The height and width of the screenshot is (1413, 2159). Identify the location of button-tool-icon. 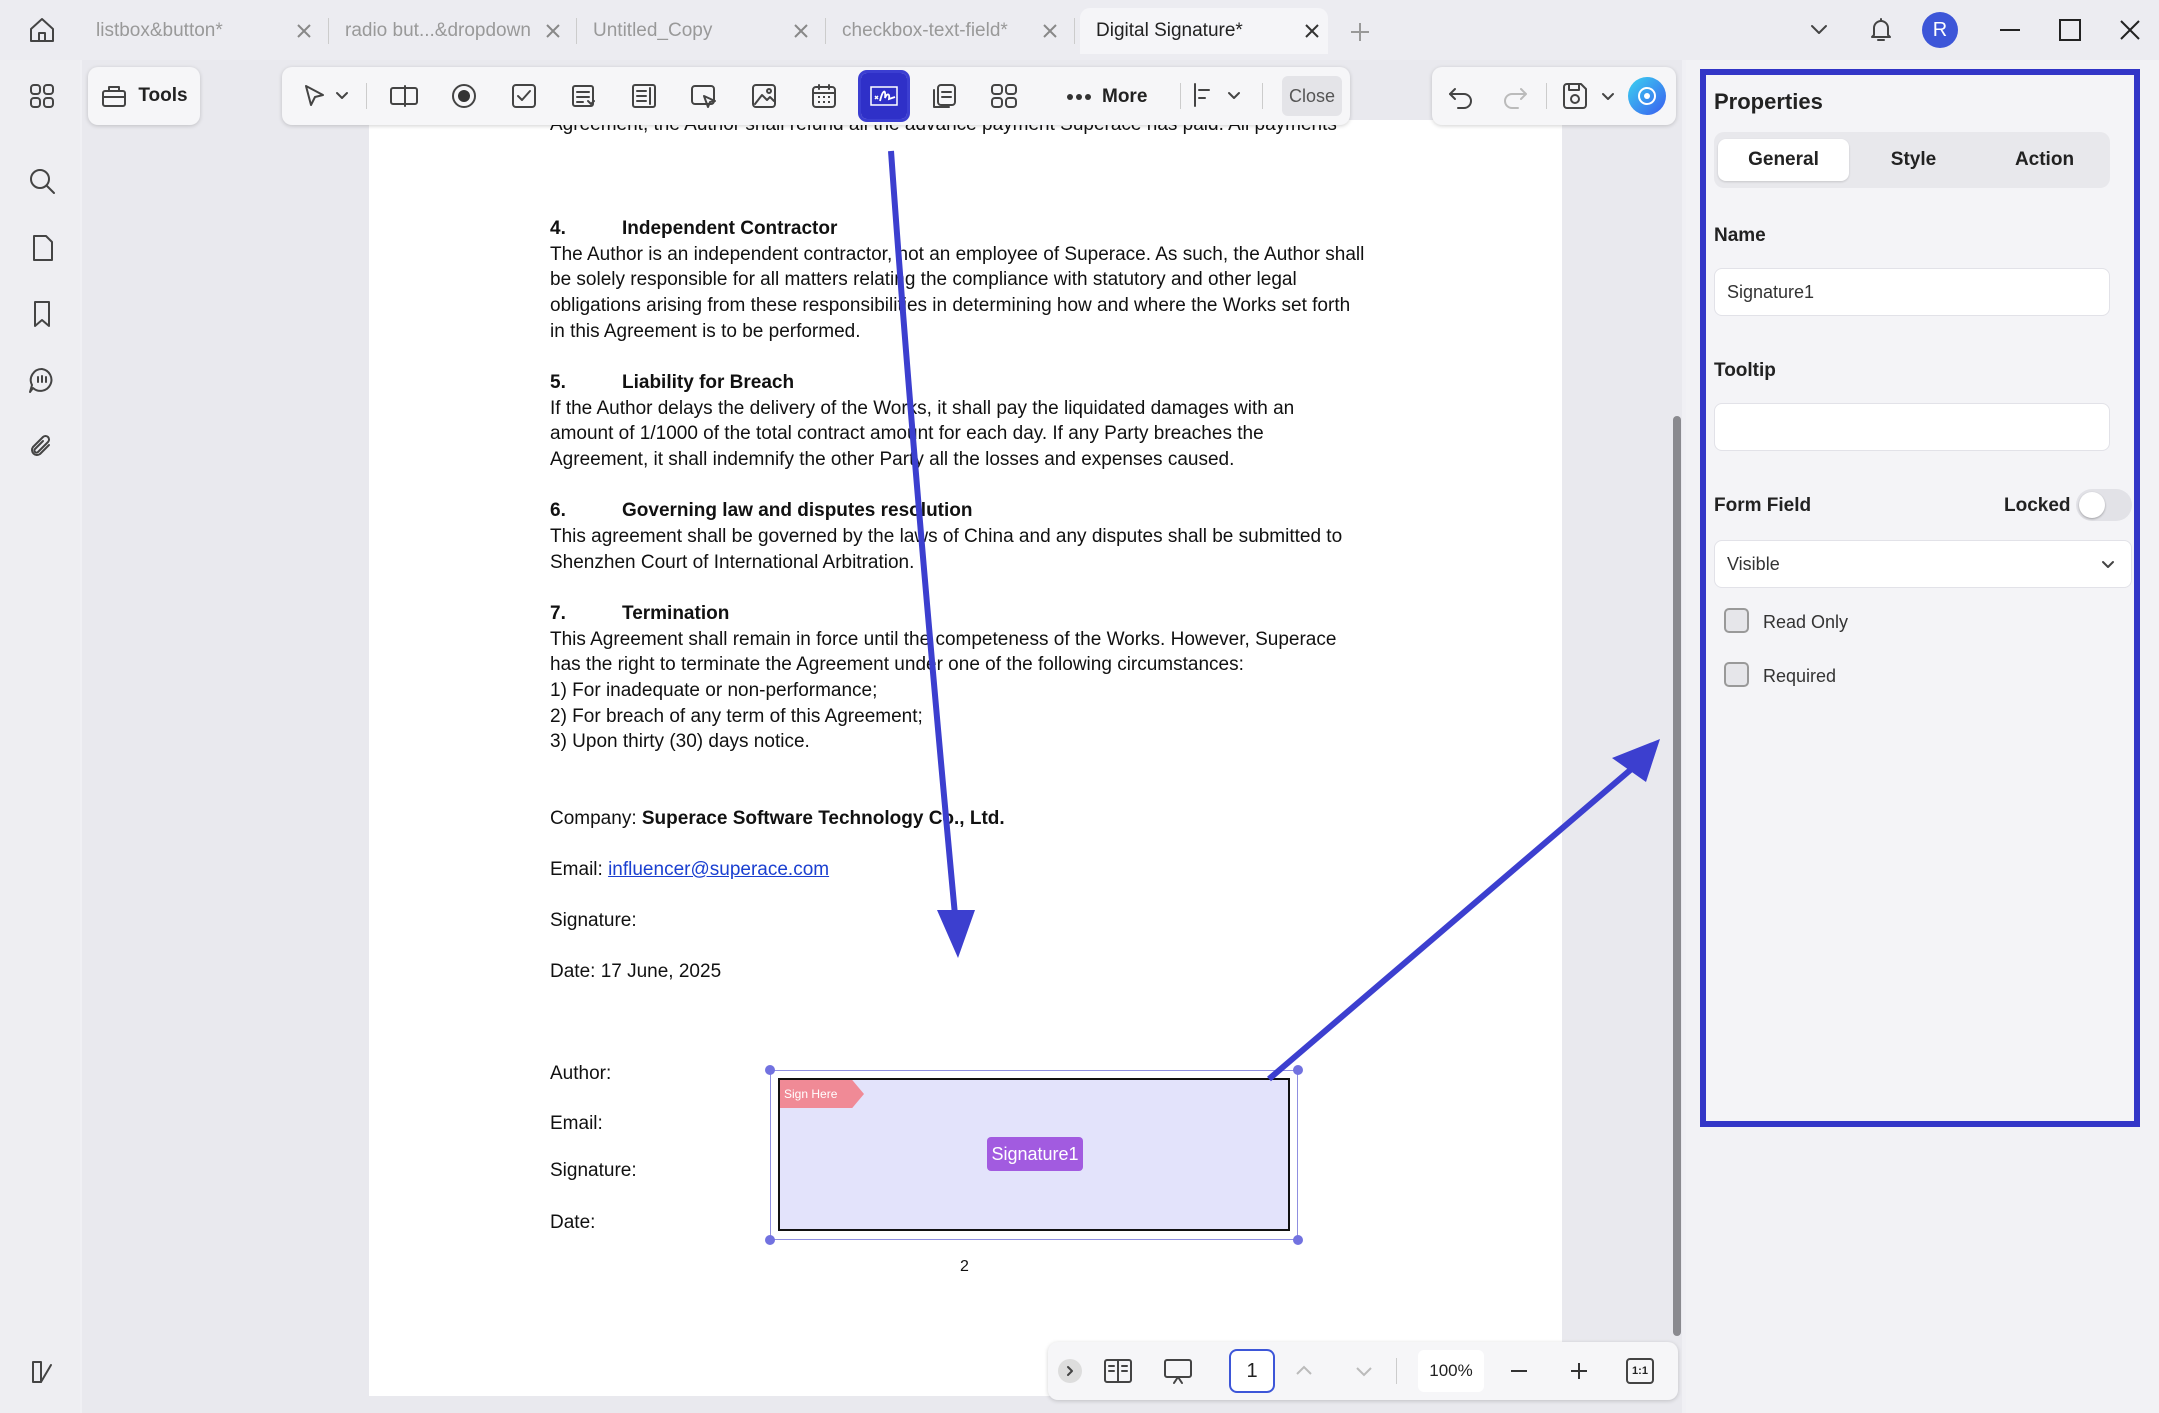
(704, 96).